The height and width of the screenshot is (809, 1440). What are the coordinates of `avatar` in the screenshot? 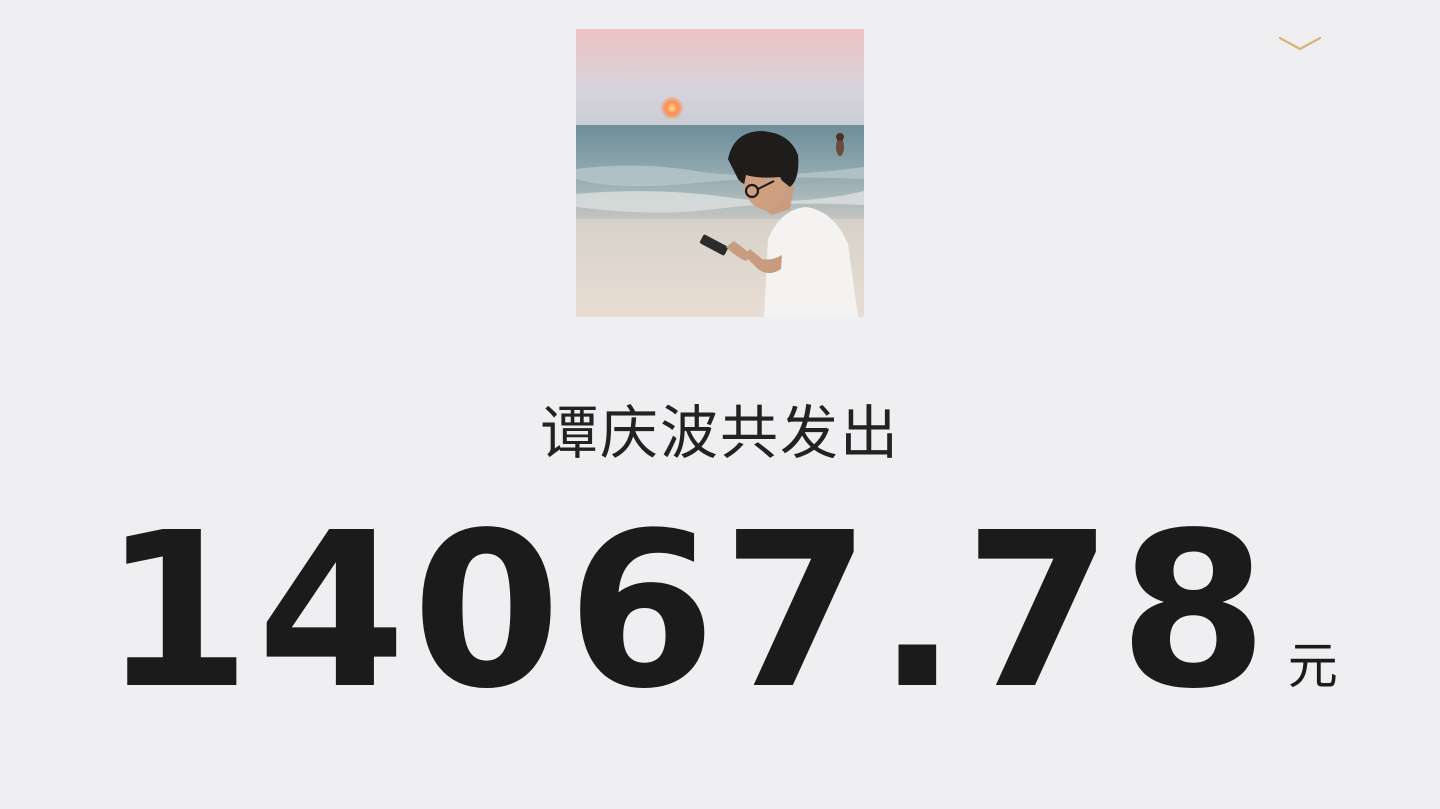 It's located at (720, 173).